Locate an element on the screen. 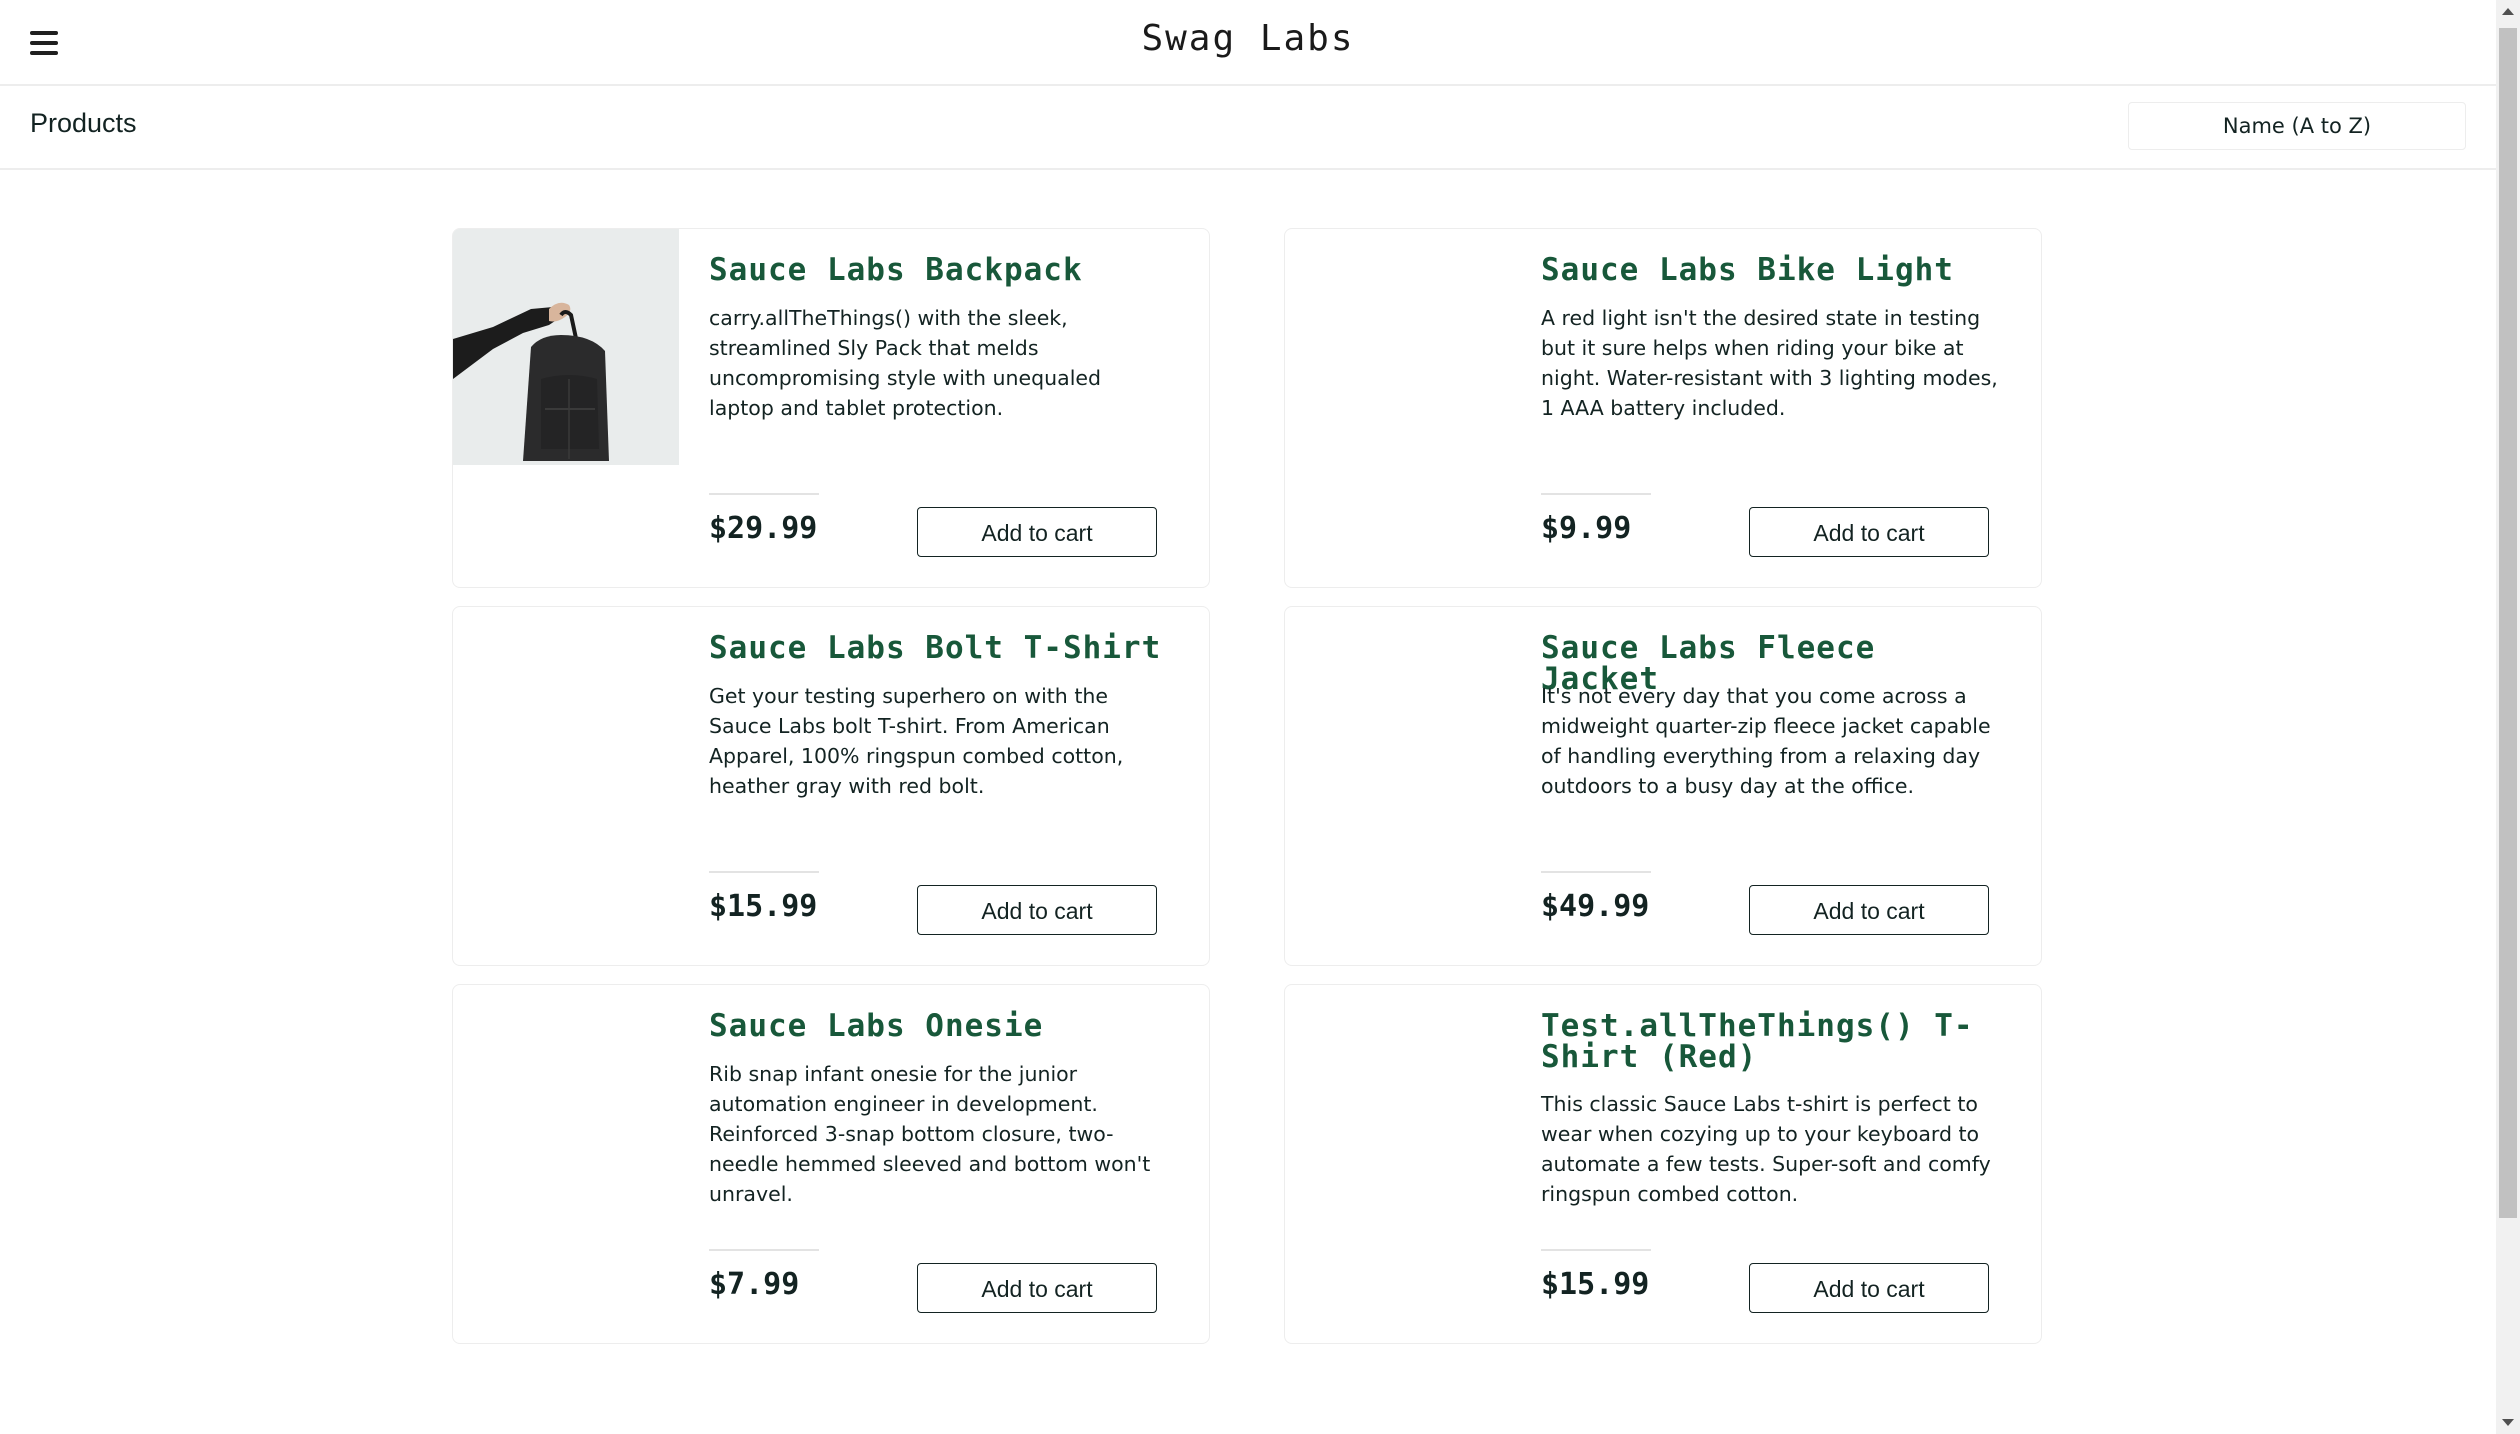 The image size is (2520, 1434). product-name: Sauce Labs Onesie is located at coordinates (944, 1026).